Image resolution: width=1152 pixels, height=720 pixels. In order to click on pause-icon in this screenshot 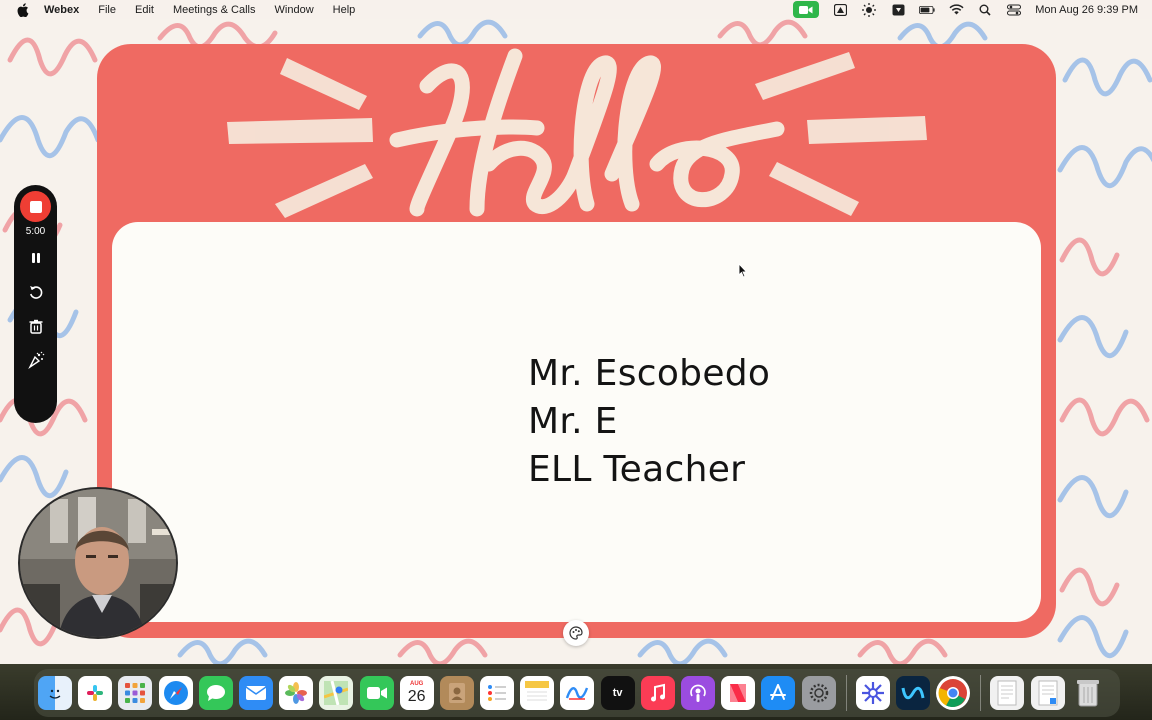, I will do `click(35, 258)`.